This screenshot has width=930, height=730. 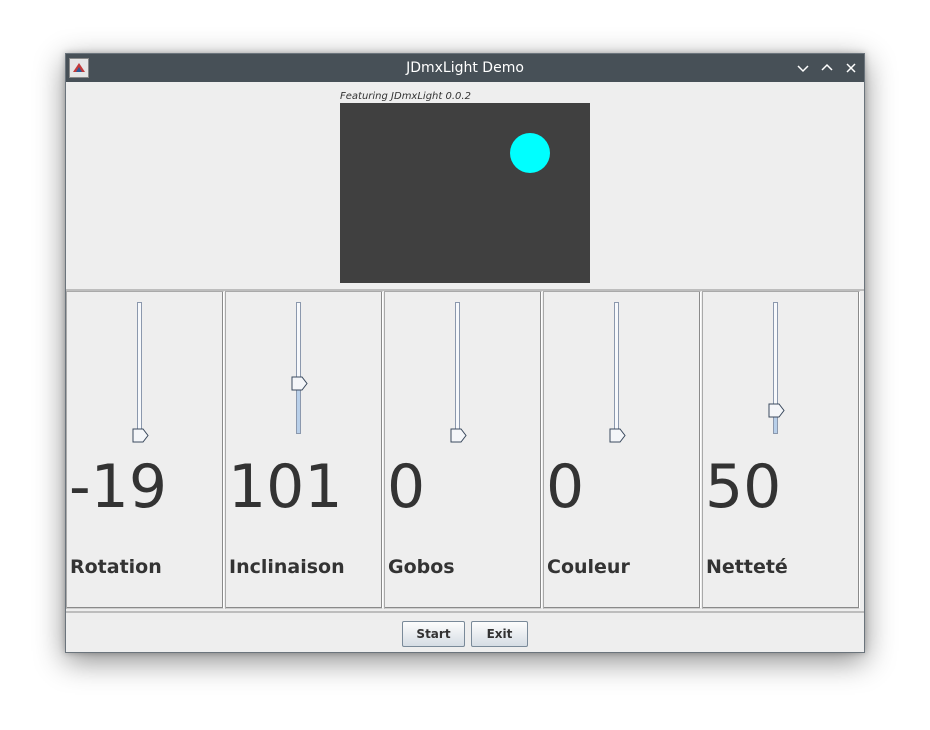 What do you see at coordinates (565, 487) in the screenshot?
I see `couleur-value: 0` at bounding box center [565, 487].